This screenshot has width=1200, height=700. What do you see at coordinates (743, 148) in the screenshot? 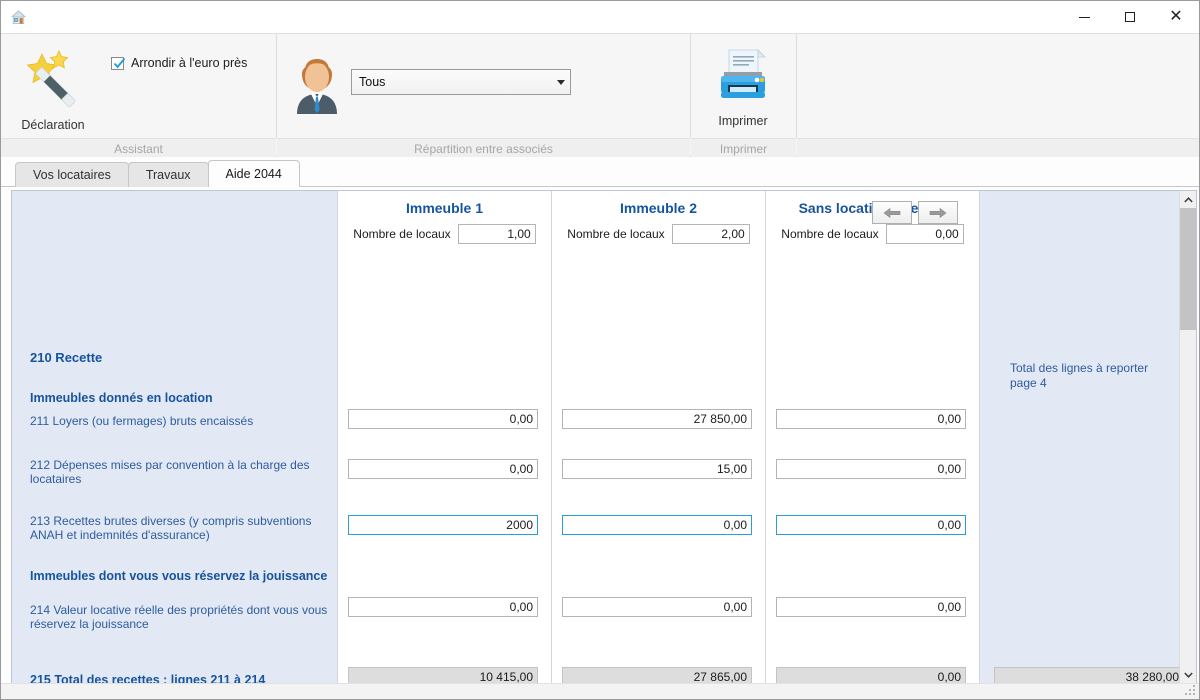
I see `ribbon-group-imprimer-title: Imprimer` at bounding box center [743, 148].